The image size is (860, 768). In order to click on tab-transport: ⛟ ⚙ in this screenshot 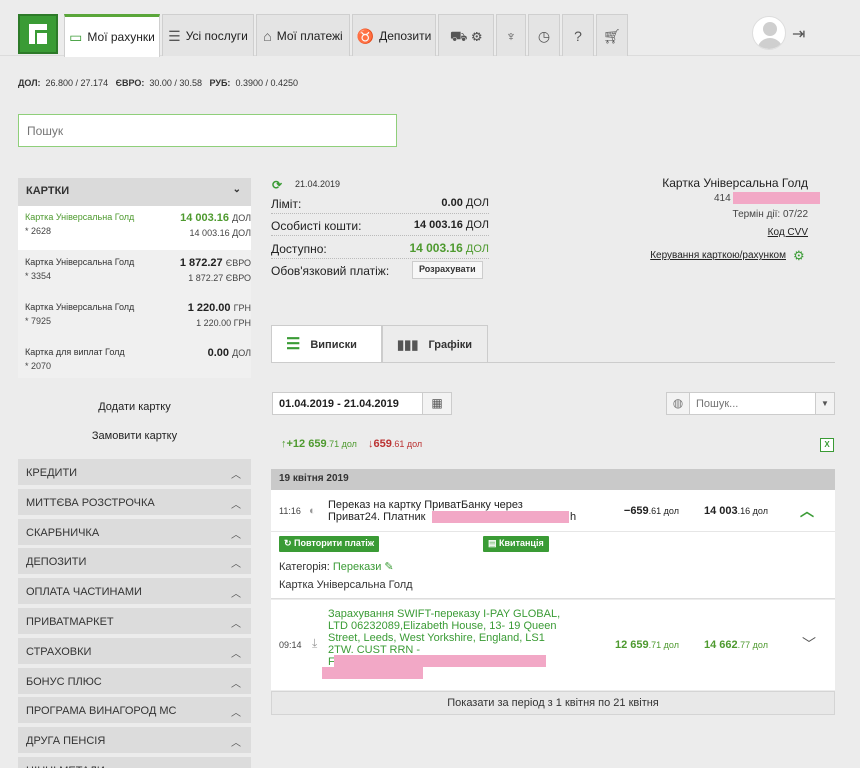, I will do `click(466, 35)`.